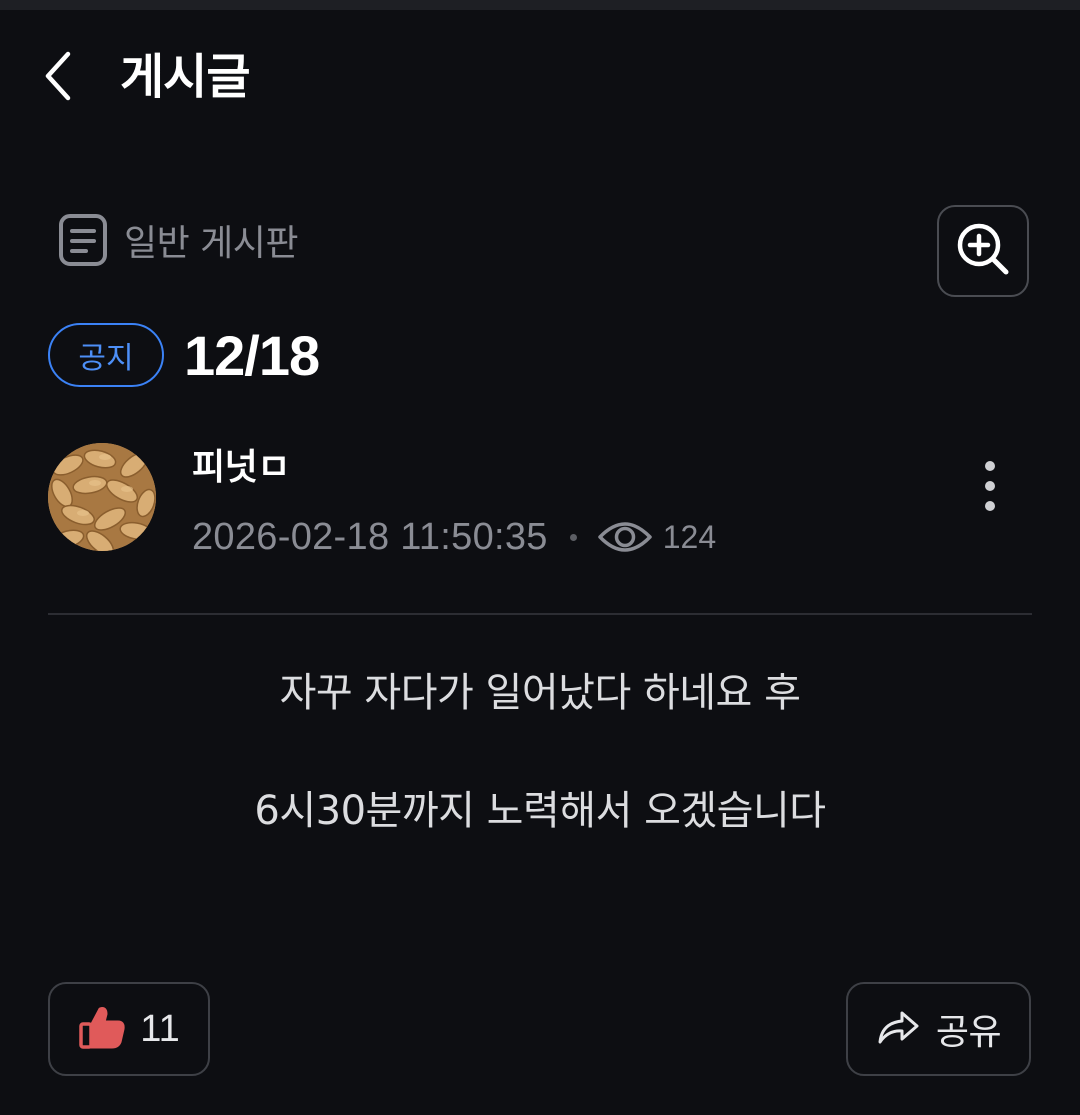 The image size is (1080, 1115). I want to click on more-options-button, so click(990, 488).